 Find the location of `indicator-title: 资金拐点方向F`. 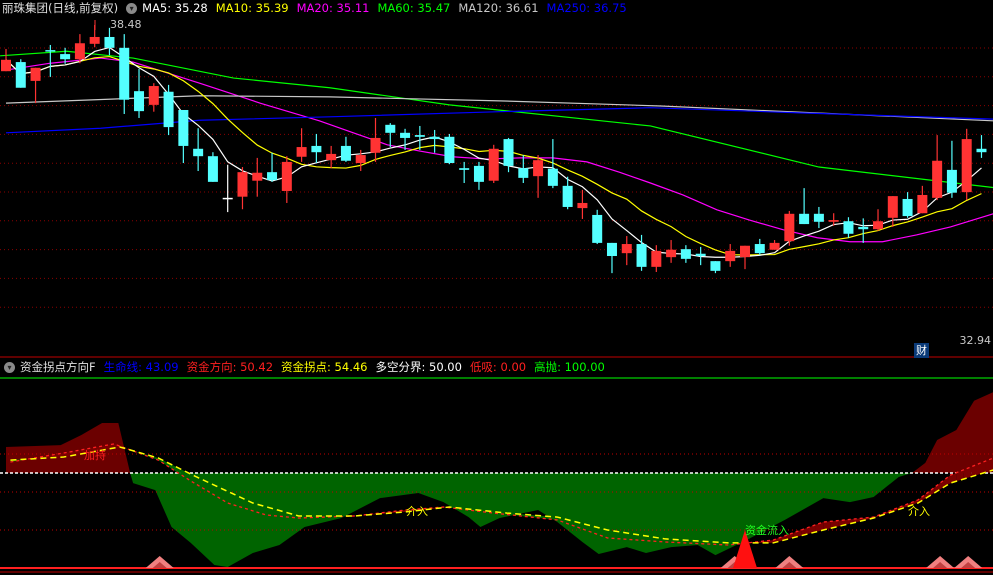

indicator-title: 资金拐点方向F is located at coordinates (58, 367).